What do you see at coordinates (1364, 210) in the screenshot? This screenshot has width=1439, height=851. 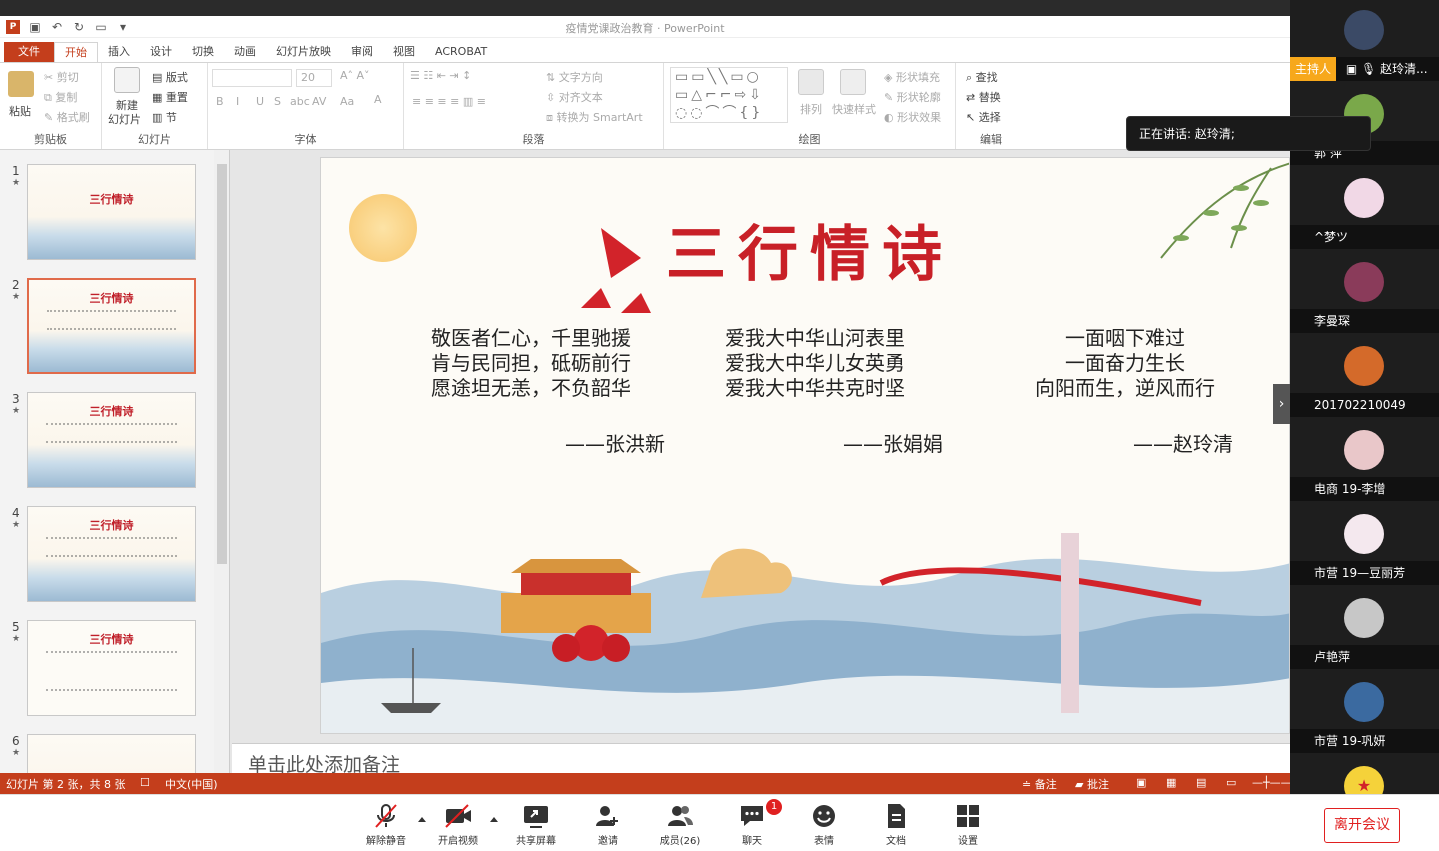 I see `participant-tile: ^梦ツ` at bounding box center [1364, 210].